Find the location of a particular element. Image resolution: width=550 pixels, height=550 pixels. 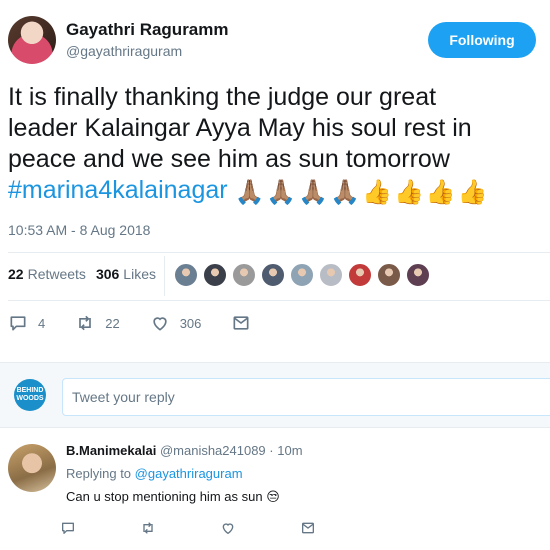

author-name: Gayathri Raguramm is located at coordinates (147, 30).